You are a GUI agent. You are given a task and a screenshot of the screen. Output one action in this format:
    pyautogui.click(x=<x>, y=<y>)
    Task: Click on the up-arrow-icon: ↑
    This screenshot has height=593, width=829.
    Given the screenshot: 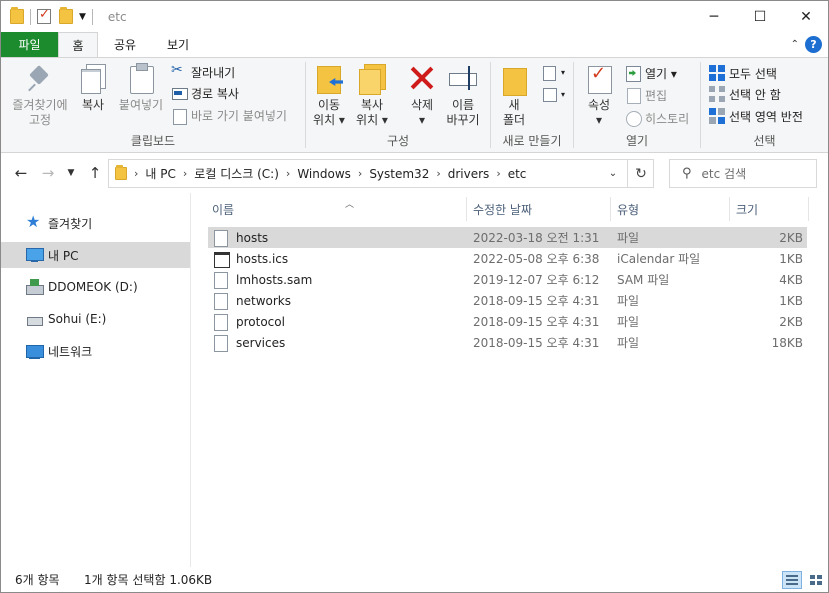 What is the action you would take?
    pyautogui.click(x=95, y=173)
    